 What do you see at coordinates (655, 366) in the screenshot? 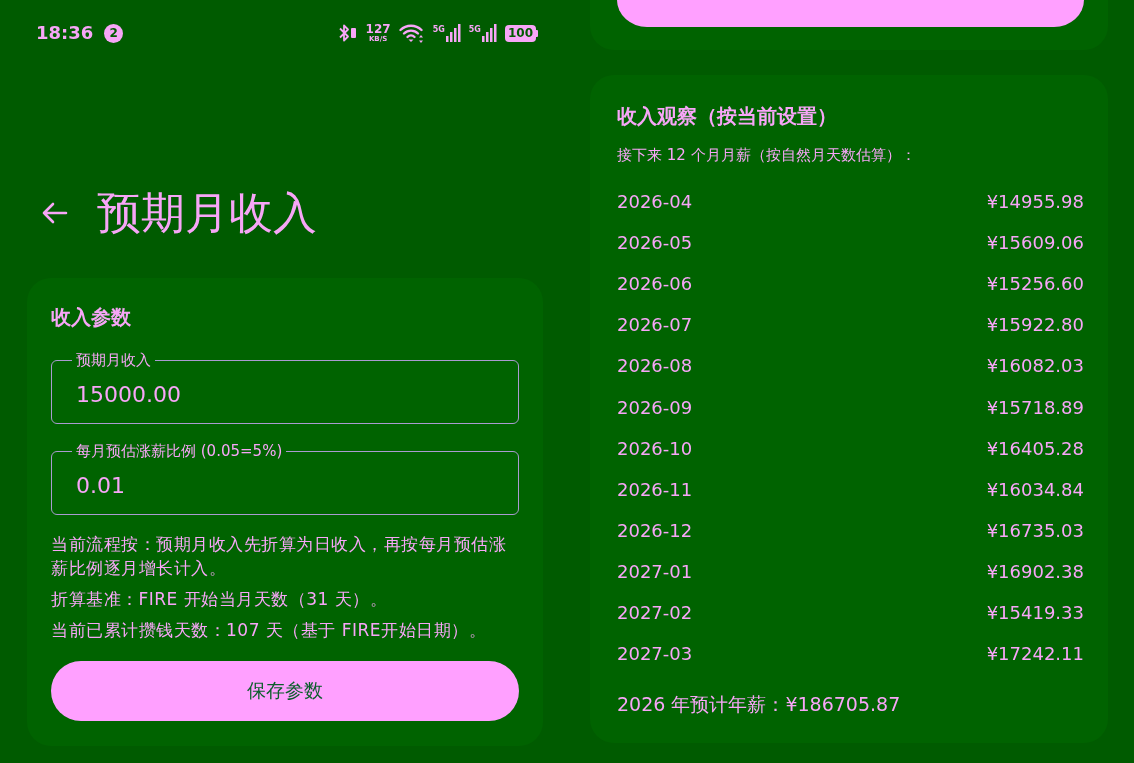
I see `month-label: 2026-08` at bounding box center [655, 366].